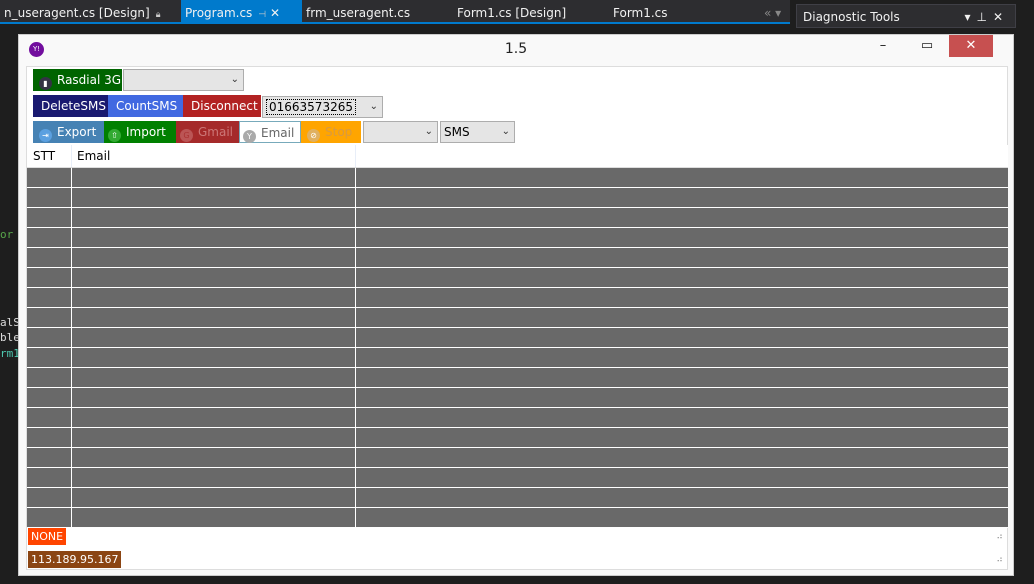 The image size is (1034, 584). Describe the element at coordinates (516, 49) in the screenshot. I see `title-bar: Y! 1.5 – ▭ ✕` at that location.